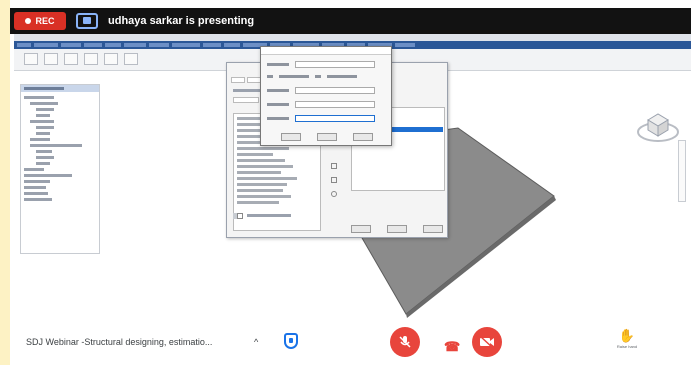  Describe the element at coordinates (363, 137) in the screenshot. I see `sub-dialog-help-button` at that location.